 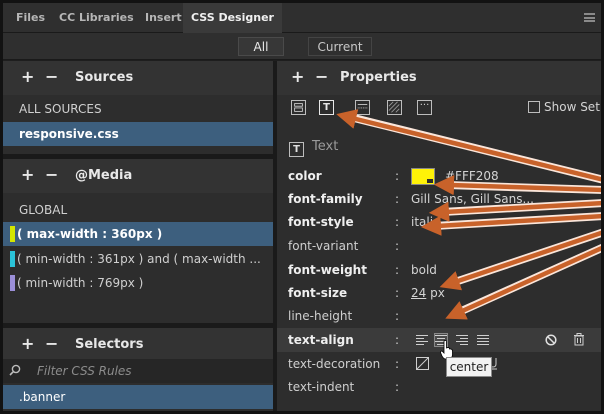 What do you see at coordinates (325, 146) in the screenshot?
I see `text-section-label: Text` at bounding box center [325, 146].